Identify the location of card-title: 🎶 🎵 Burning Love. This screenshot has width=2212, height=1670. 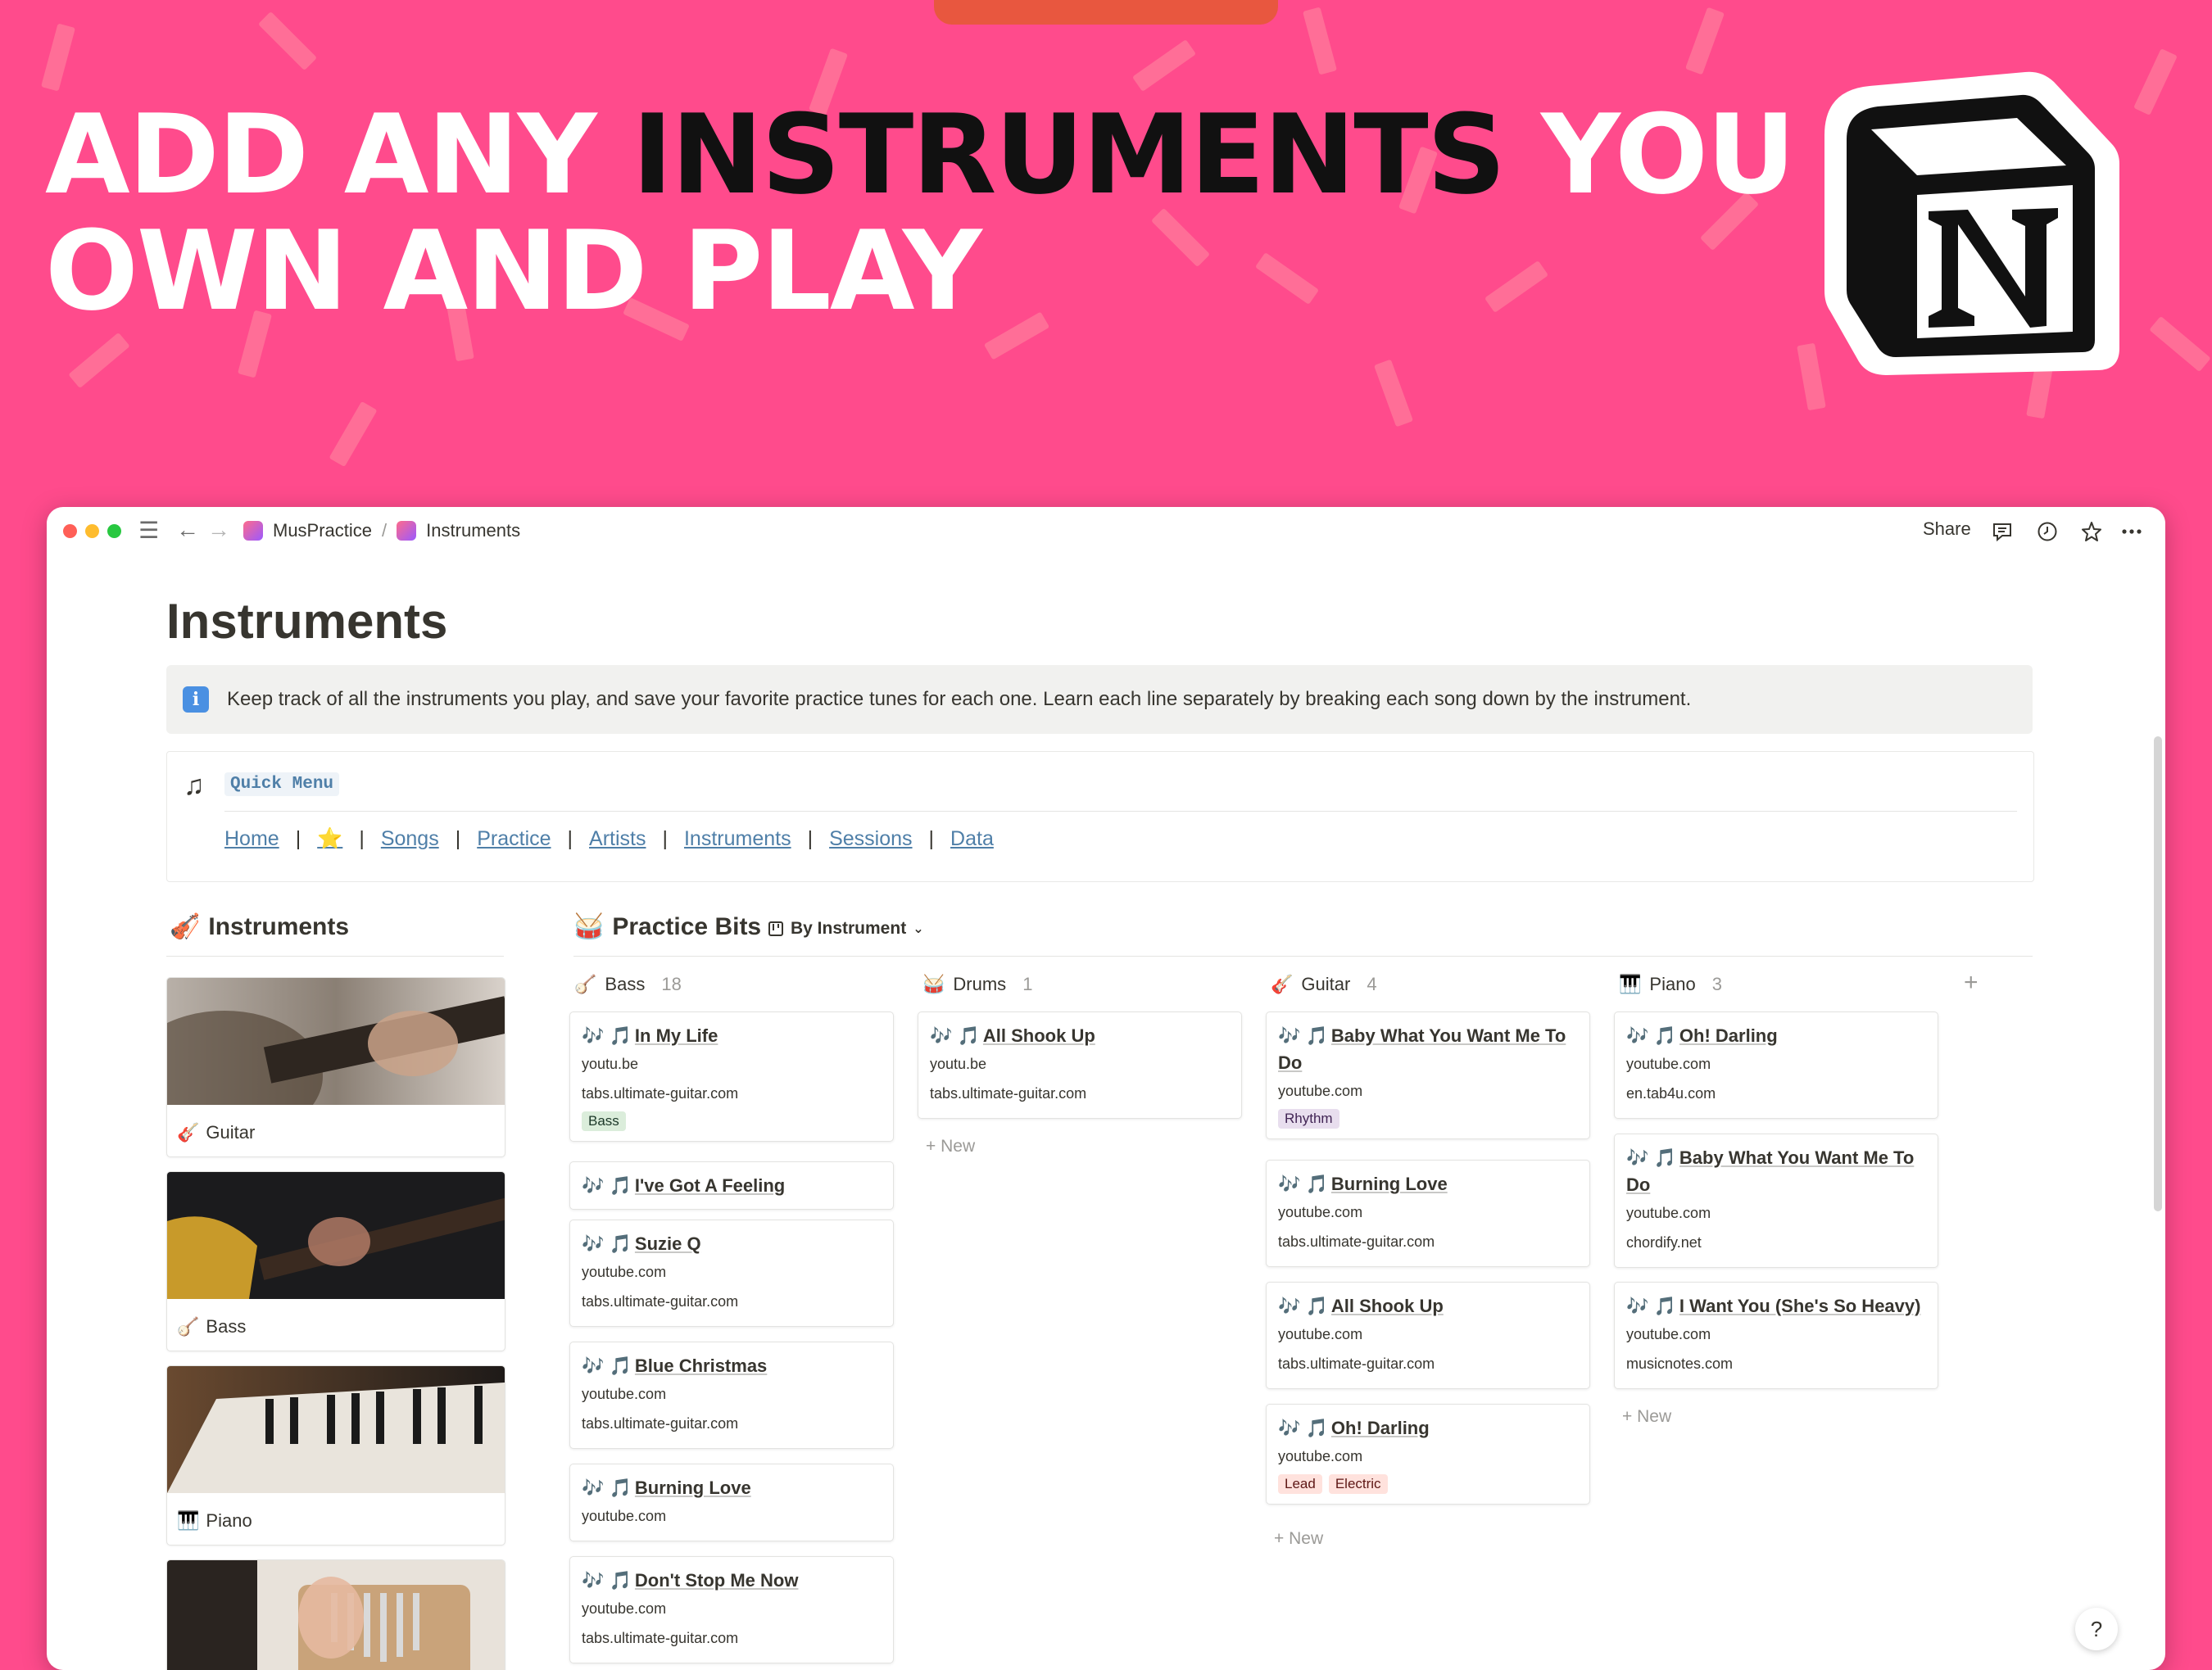
(1428, 1183).